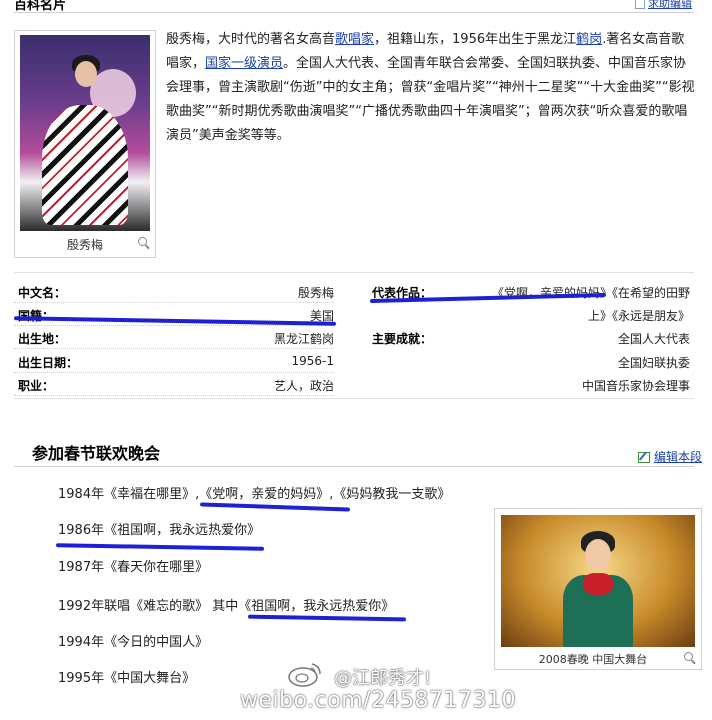 The height and width of the screenshot is (720, 712). Describe the element at coordinates (303, 386) in the screenshot. I see `info-value: 艺人，政治` at that location.